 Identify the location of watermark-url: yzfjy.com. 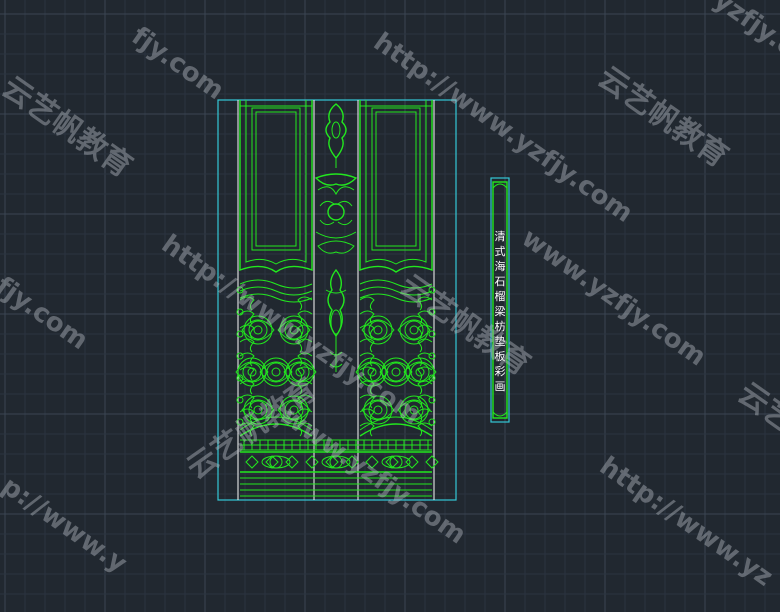
(744, 44).